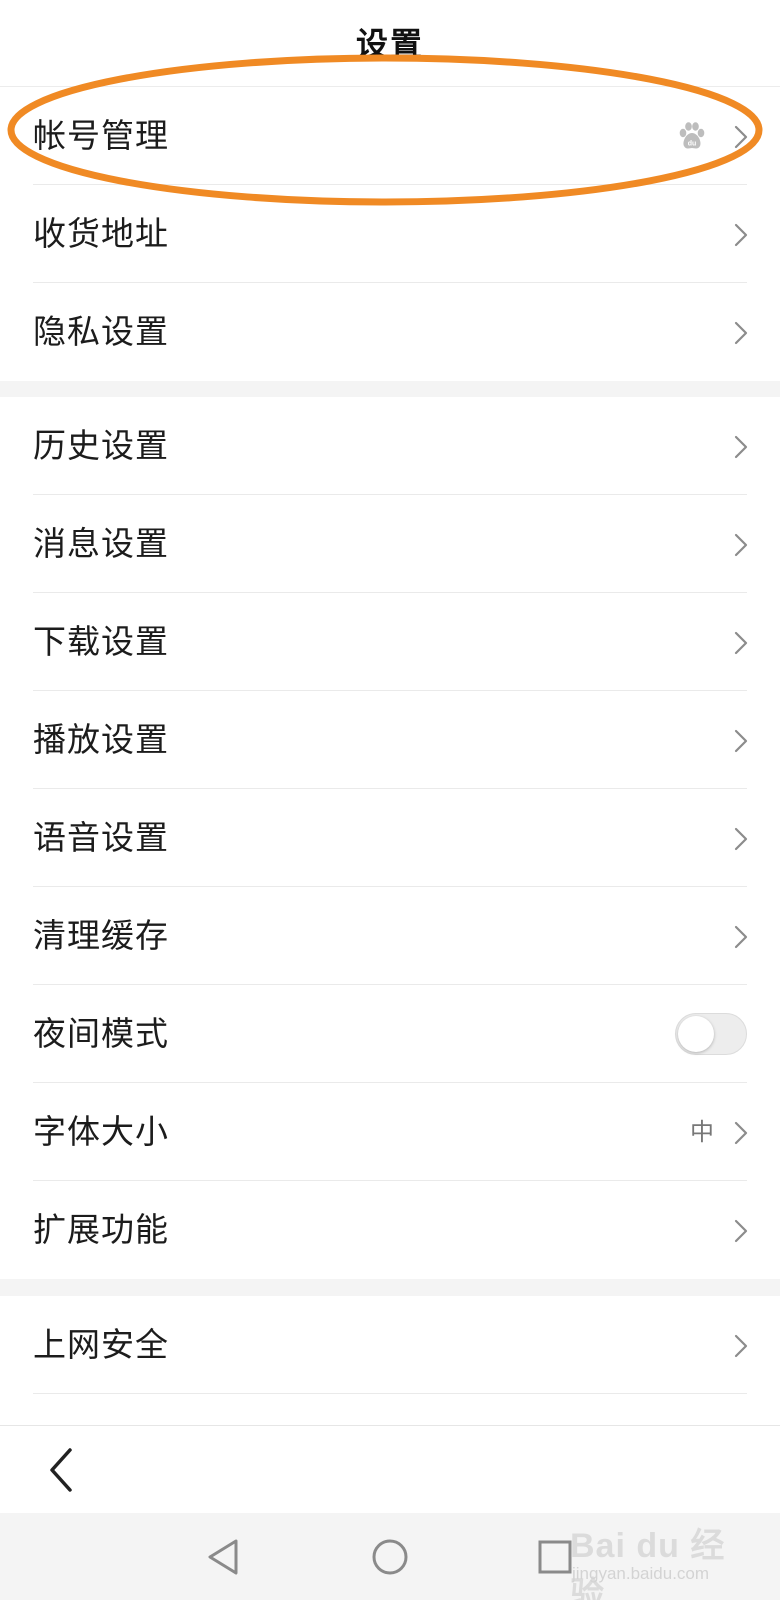  Describe the element at coordinates (101, 445) in the screenshot. I see `row-label: 历史设置` at that location.